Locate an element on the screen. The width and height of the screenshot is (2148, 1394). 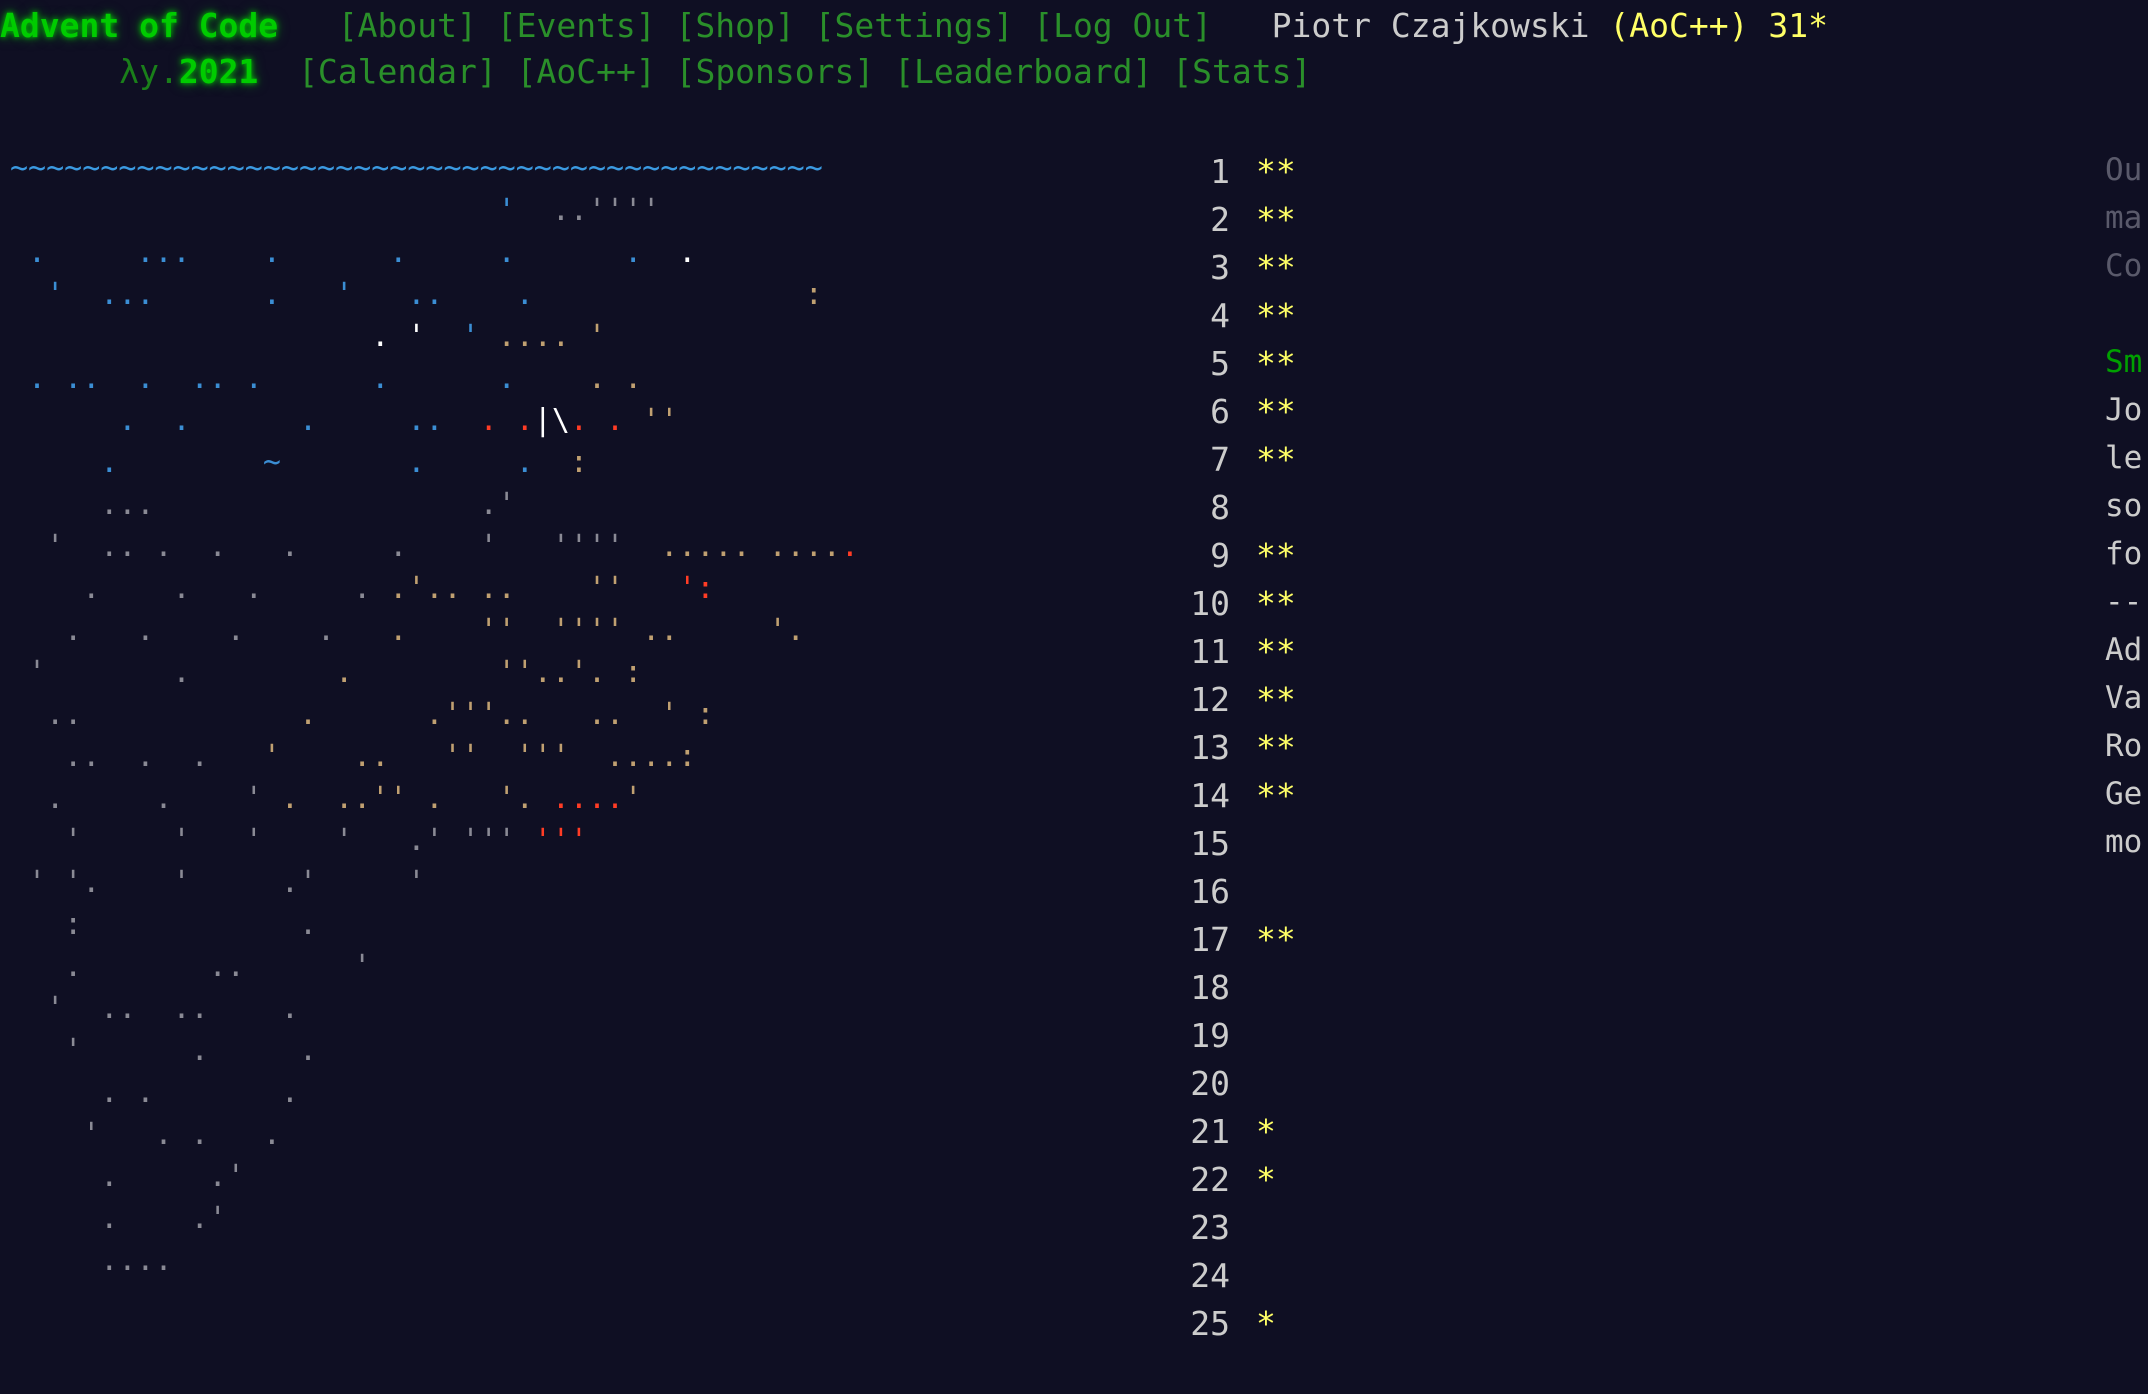
day-number: 9 is located at coordinates (1220, 555).